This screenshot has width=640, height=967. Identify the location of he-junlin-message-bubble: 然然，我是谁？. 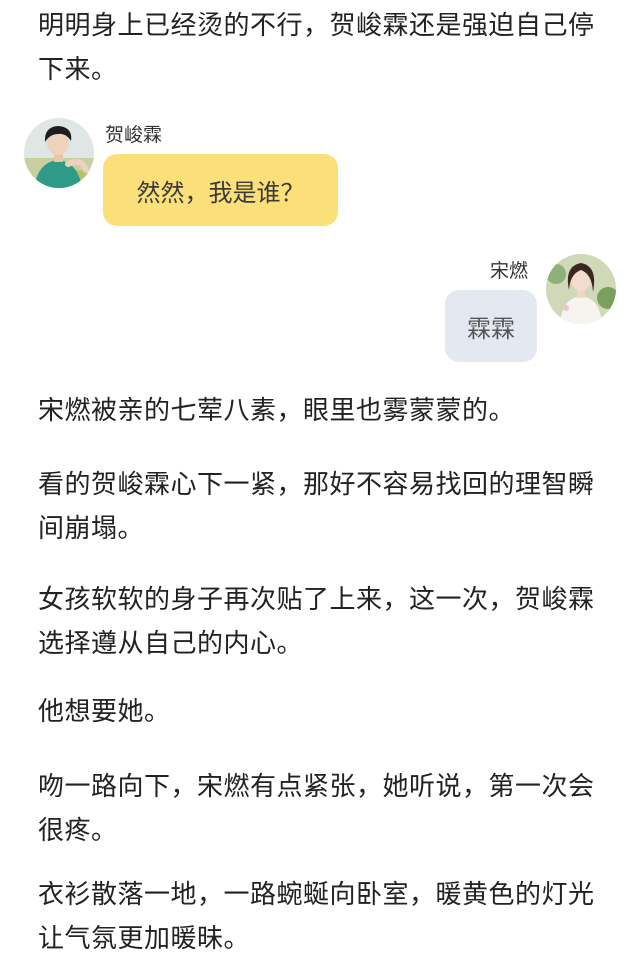
(220, 190).